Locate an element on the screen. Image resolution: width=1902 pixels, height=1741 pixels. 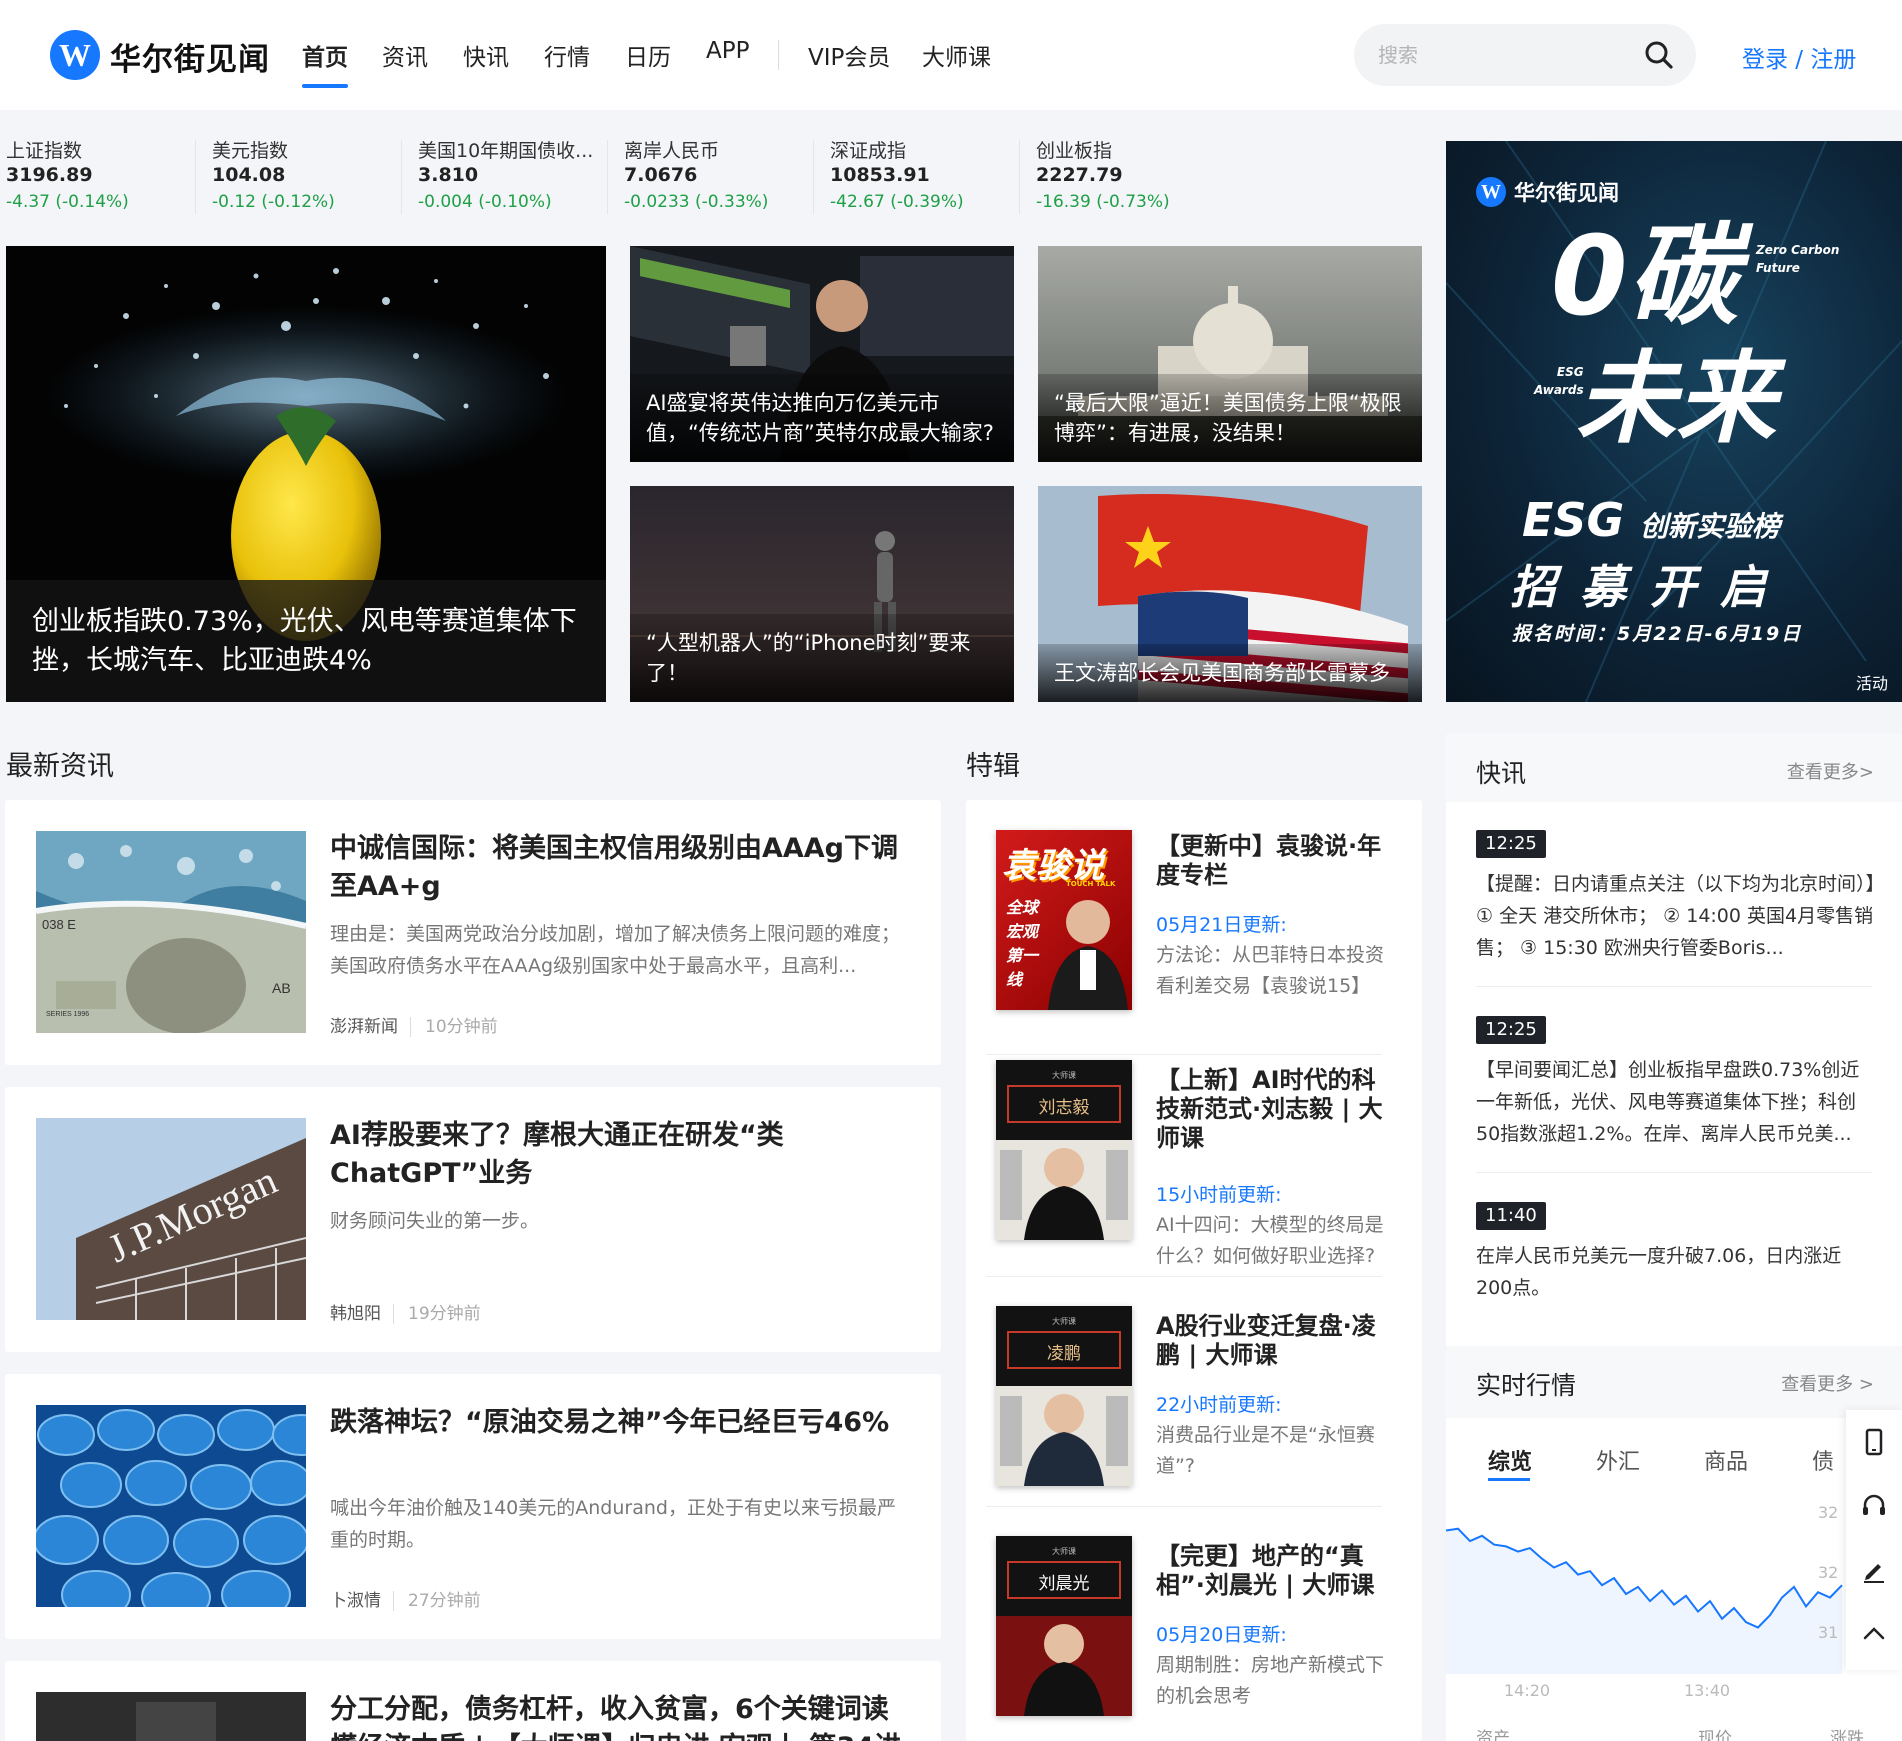
hero-tile-3-caption: “人型机器人”的“iPhone时刻”要来了！ is located at coordinates (822, 658).